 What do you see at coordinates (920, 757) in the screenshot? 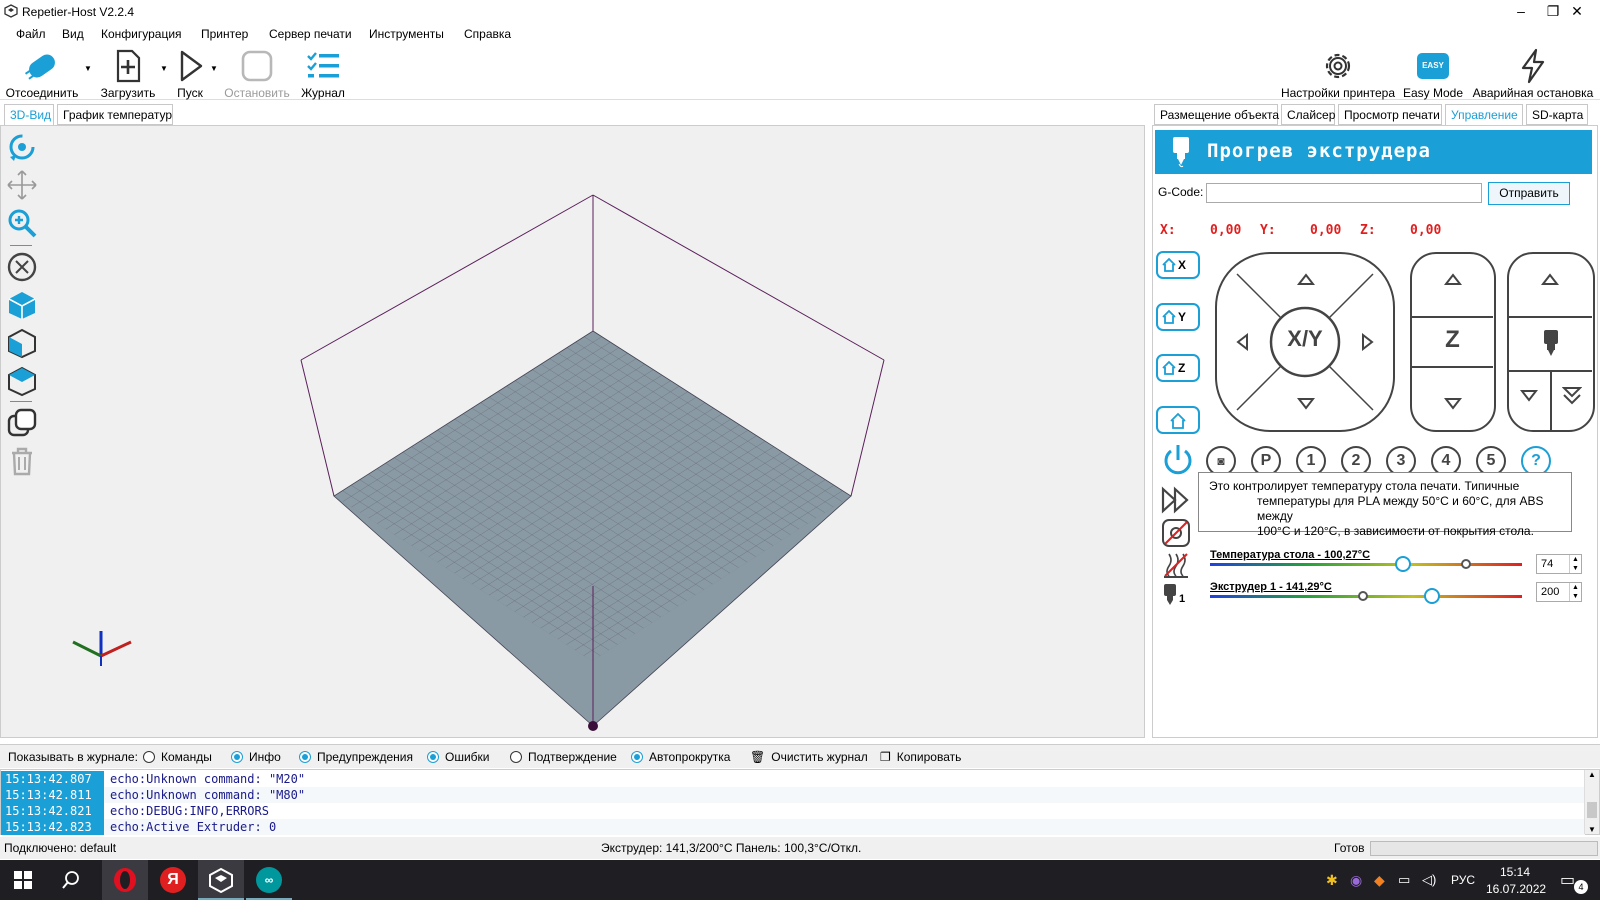
I see `copy-log-button: ❐ Копировать` at bounding box center [920, 757].